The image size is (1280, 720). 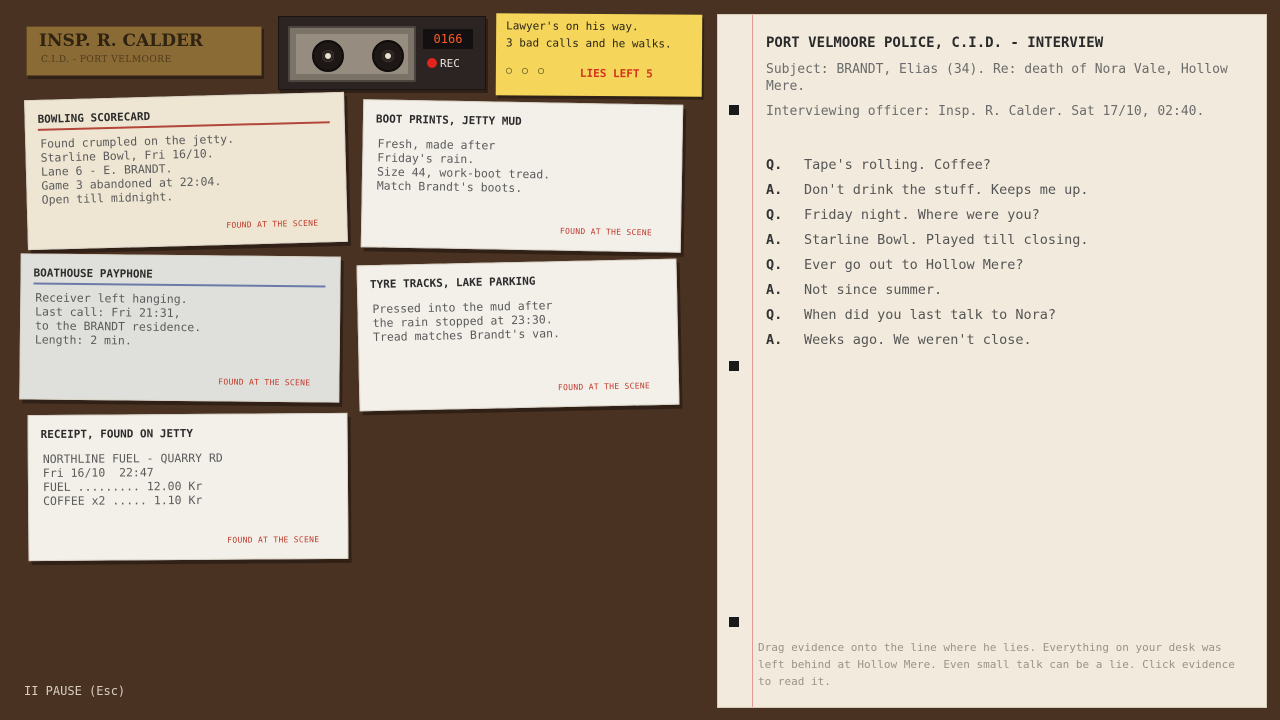 I want to click on line-text: When did you last talk to Nora?, so click(x=930, y=315).